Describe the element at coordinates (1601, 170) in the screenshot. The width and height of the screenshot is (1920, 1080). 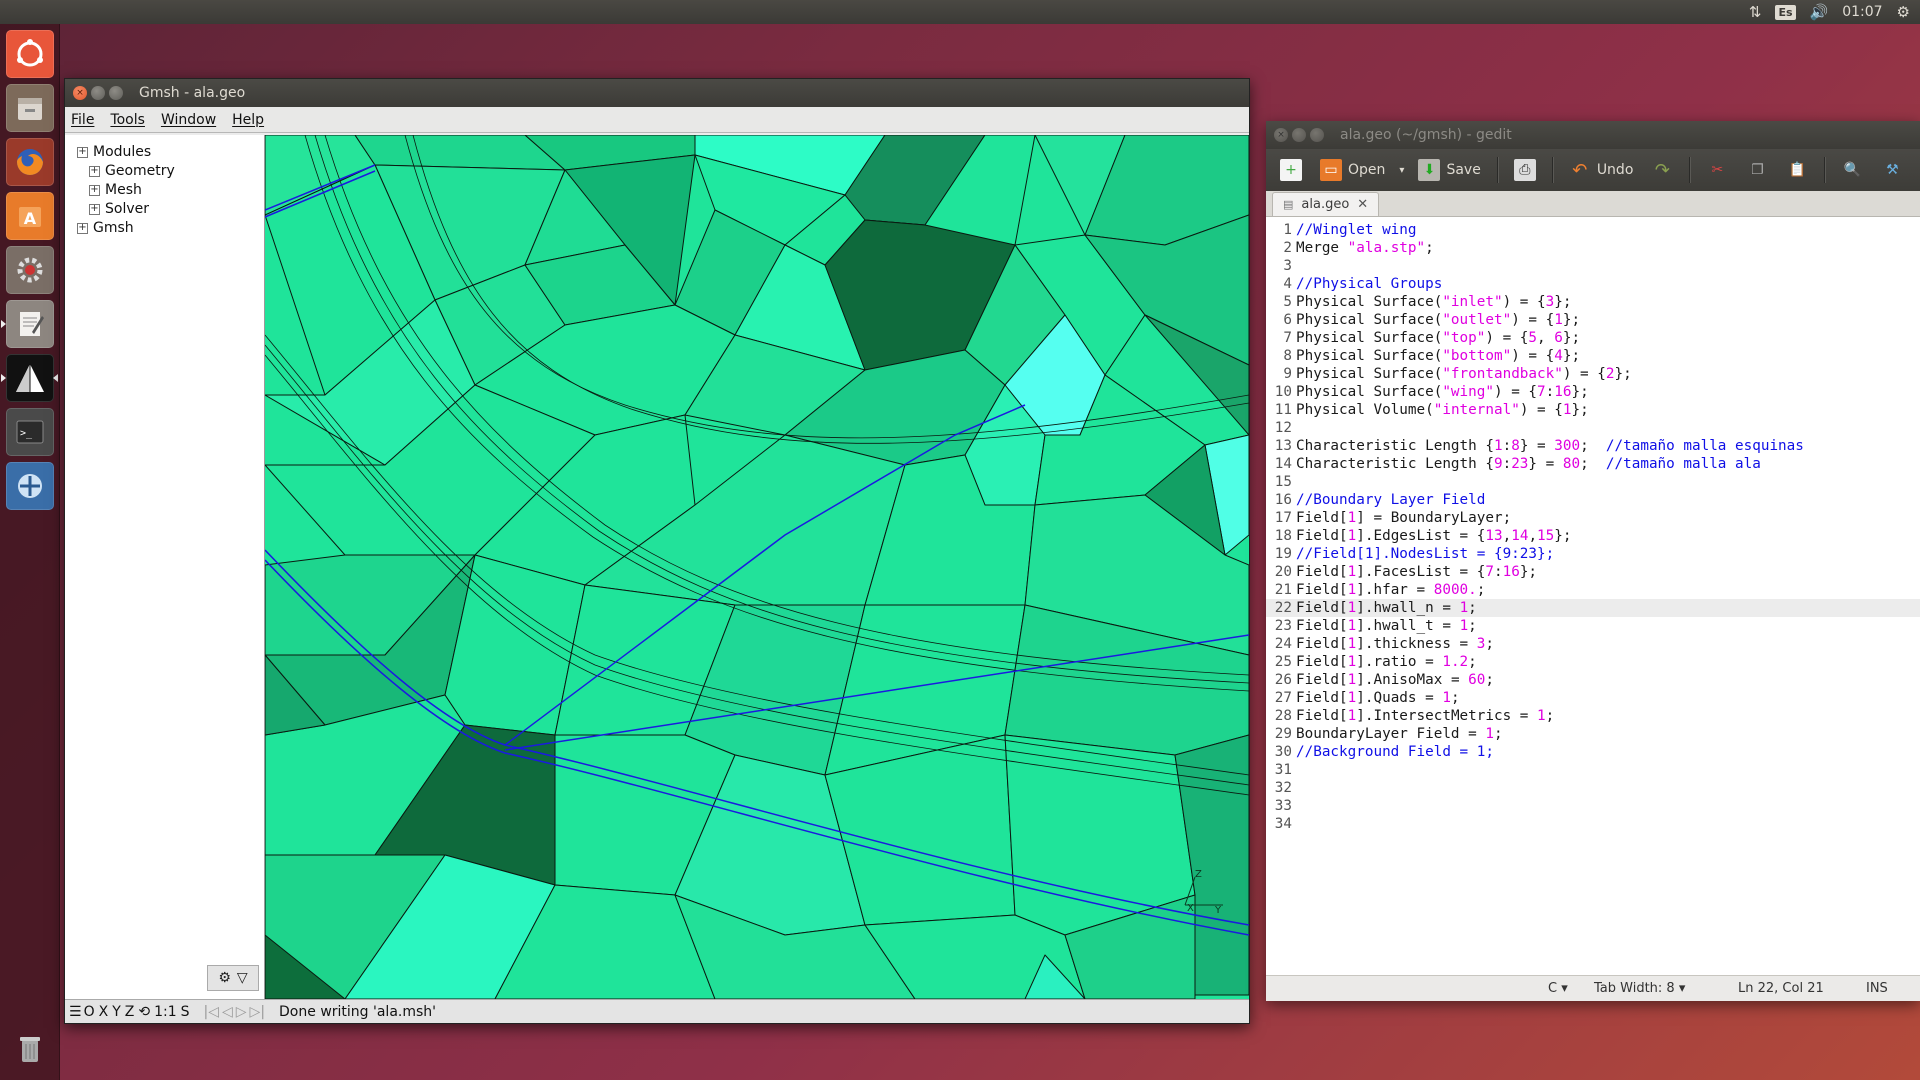
I see `undo-button: ↶ Undo` at that location.